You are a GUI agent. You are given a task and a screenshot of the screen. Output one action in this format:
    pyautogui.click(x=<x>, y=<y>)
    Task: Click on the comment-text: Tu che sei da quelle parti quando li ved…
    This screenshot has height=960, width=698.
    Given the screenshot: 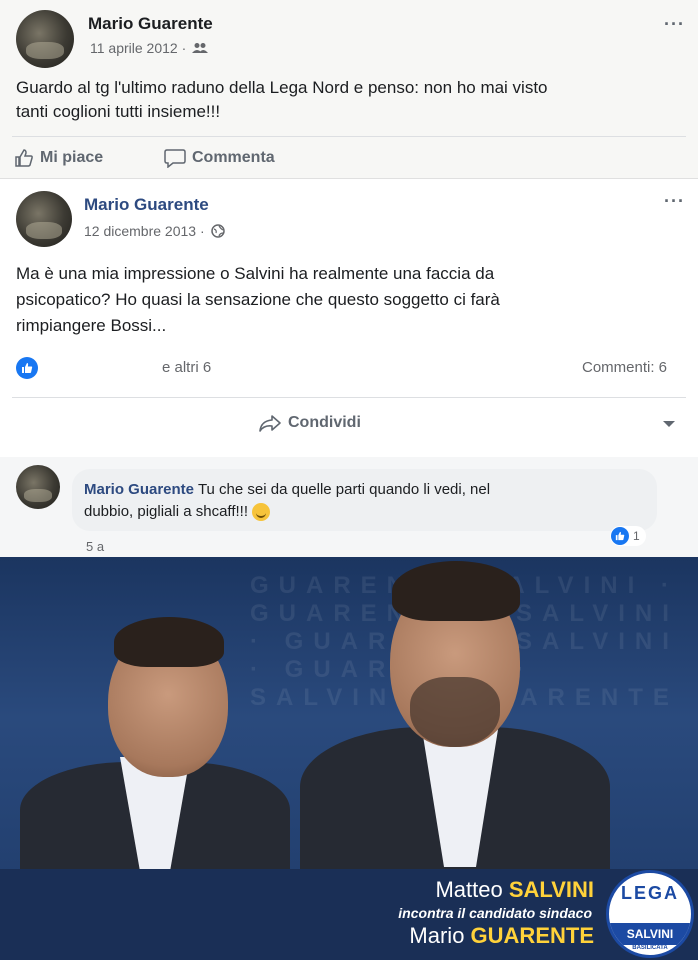 What is the action you would take?
    pyautogui.click(x=344, y=489)
    